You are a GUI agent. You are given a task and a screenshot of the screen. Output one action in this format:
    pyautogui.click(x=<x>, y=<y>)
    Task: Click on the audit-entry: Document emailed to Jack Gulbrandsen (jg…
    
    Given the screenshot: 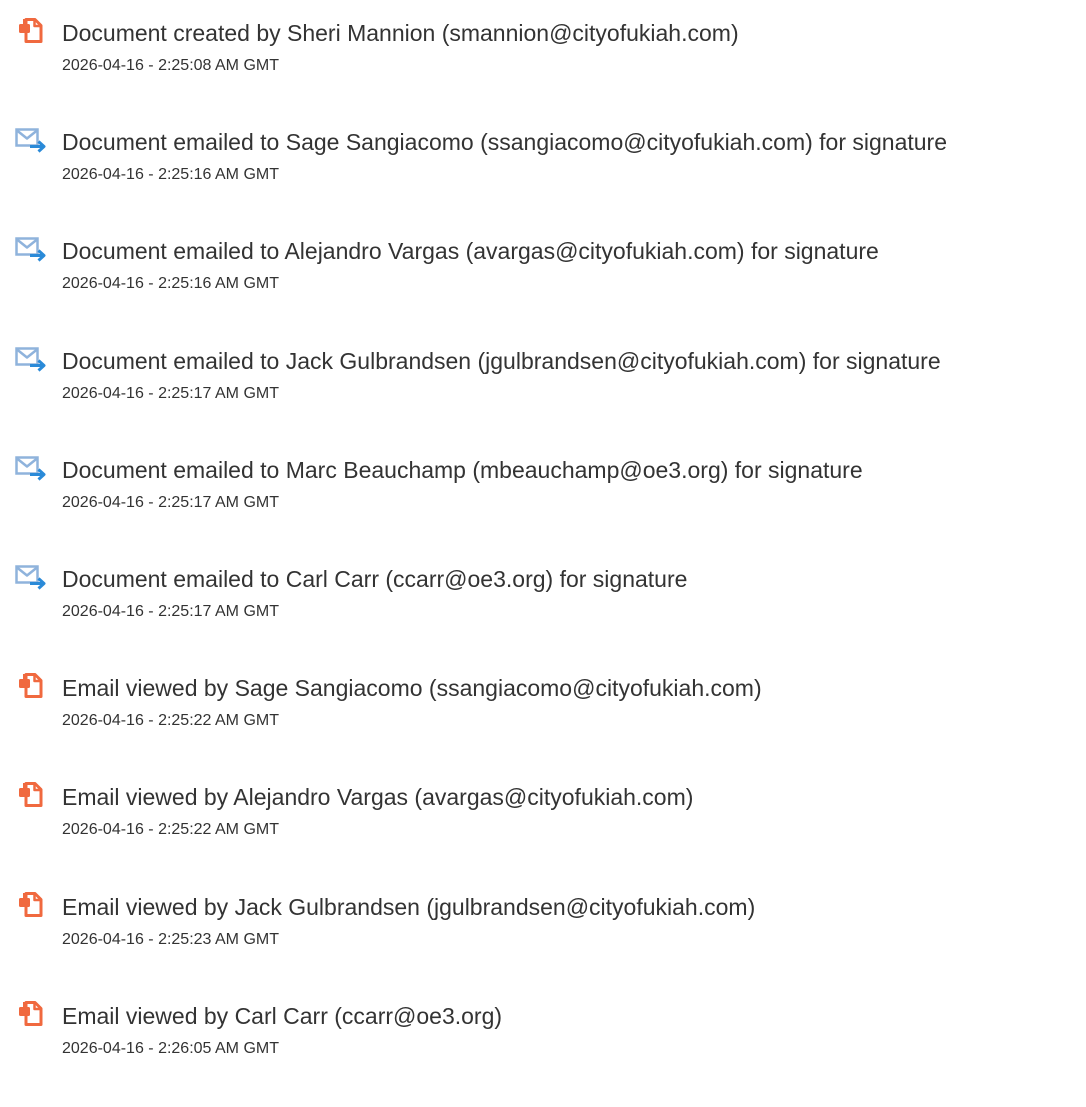 What is the action you would take?
    pyautogui.click(x=543, y=376)
    